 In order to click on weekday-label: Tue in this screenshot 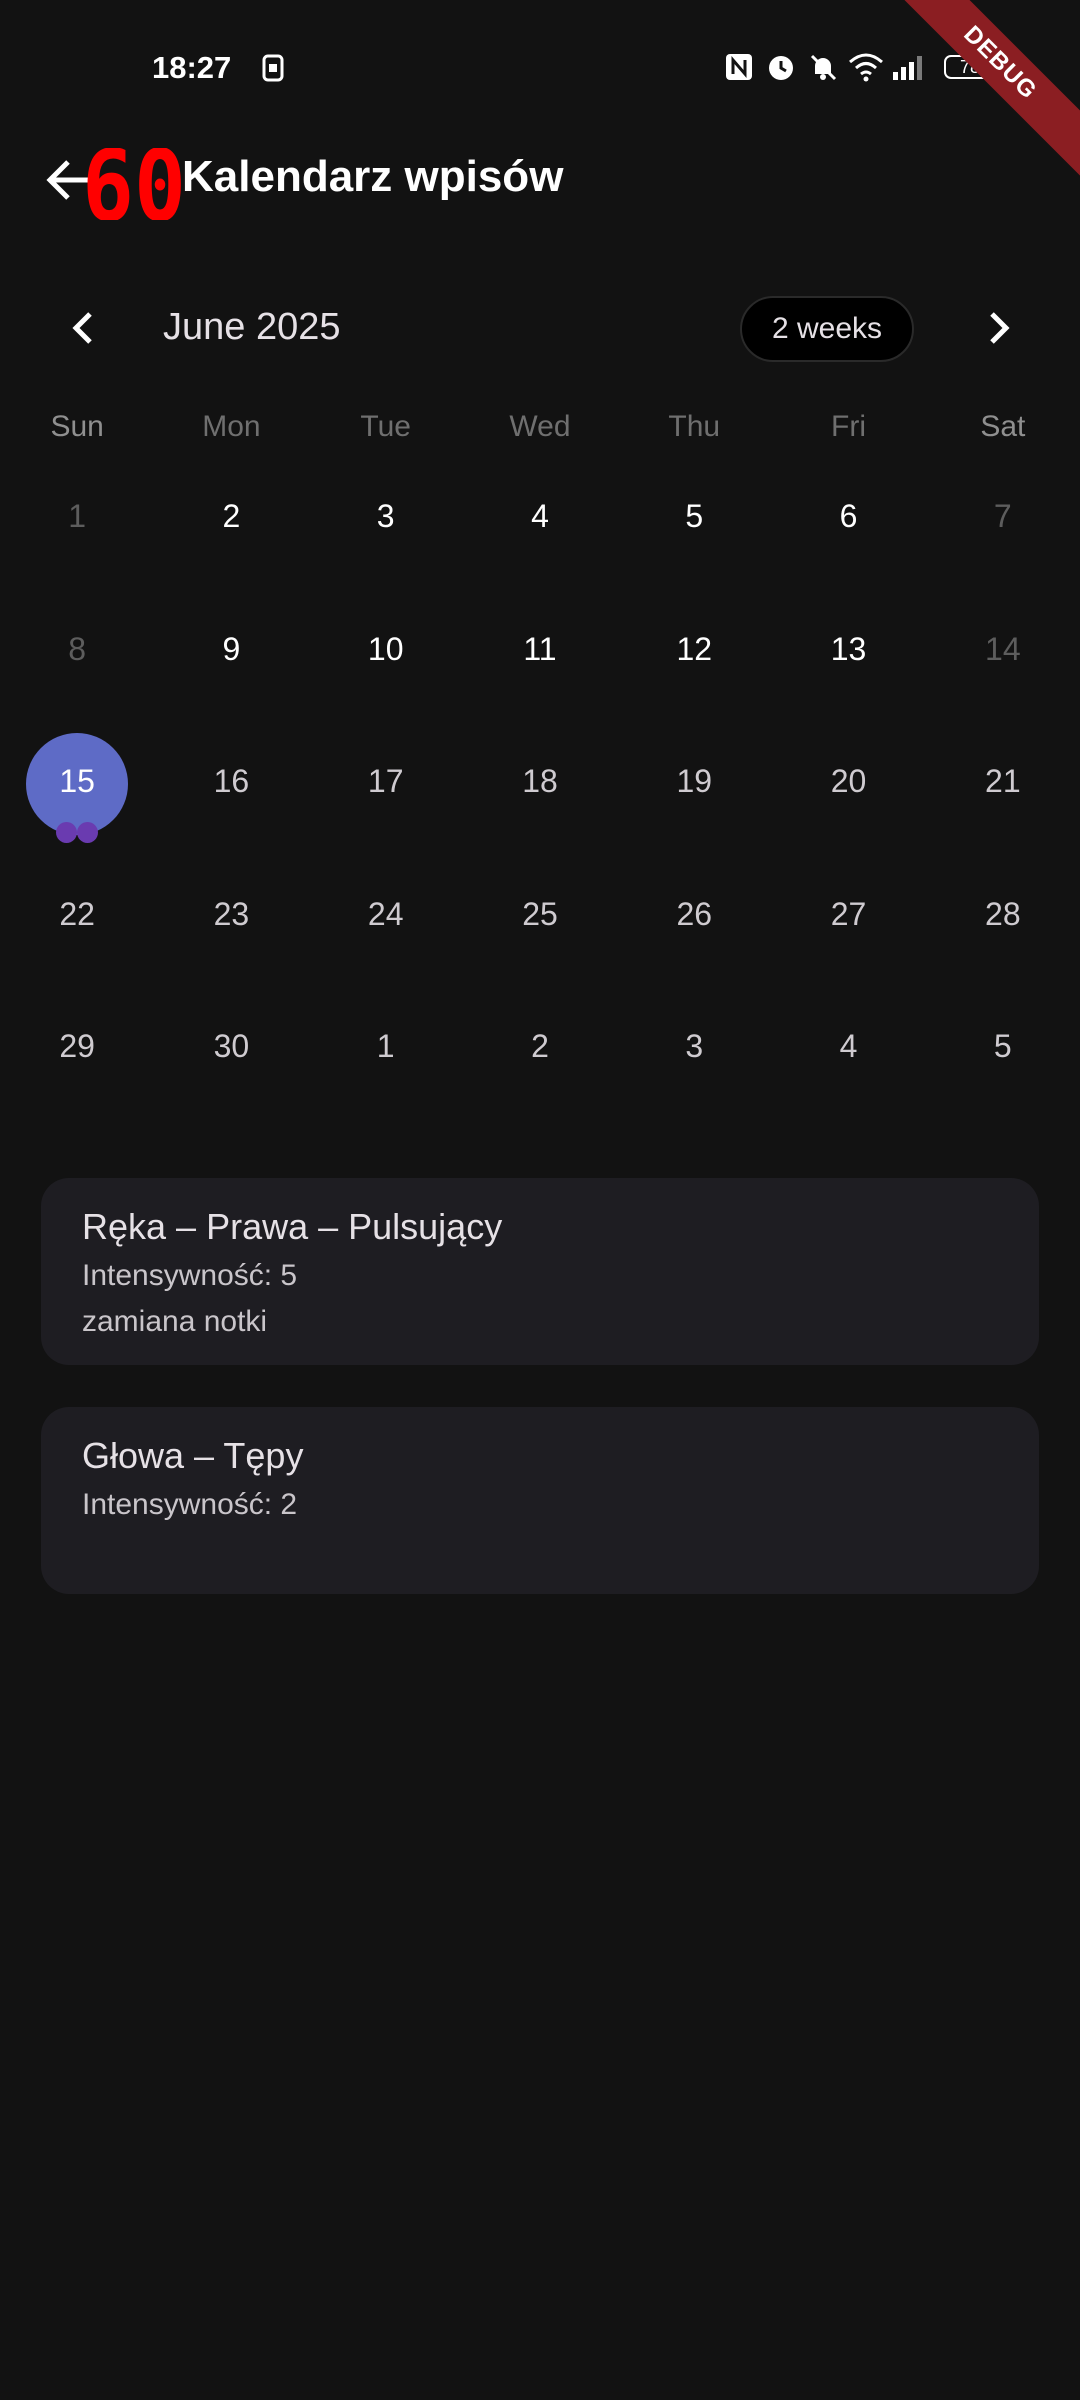, I will do `click(385, 426)`.